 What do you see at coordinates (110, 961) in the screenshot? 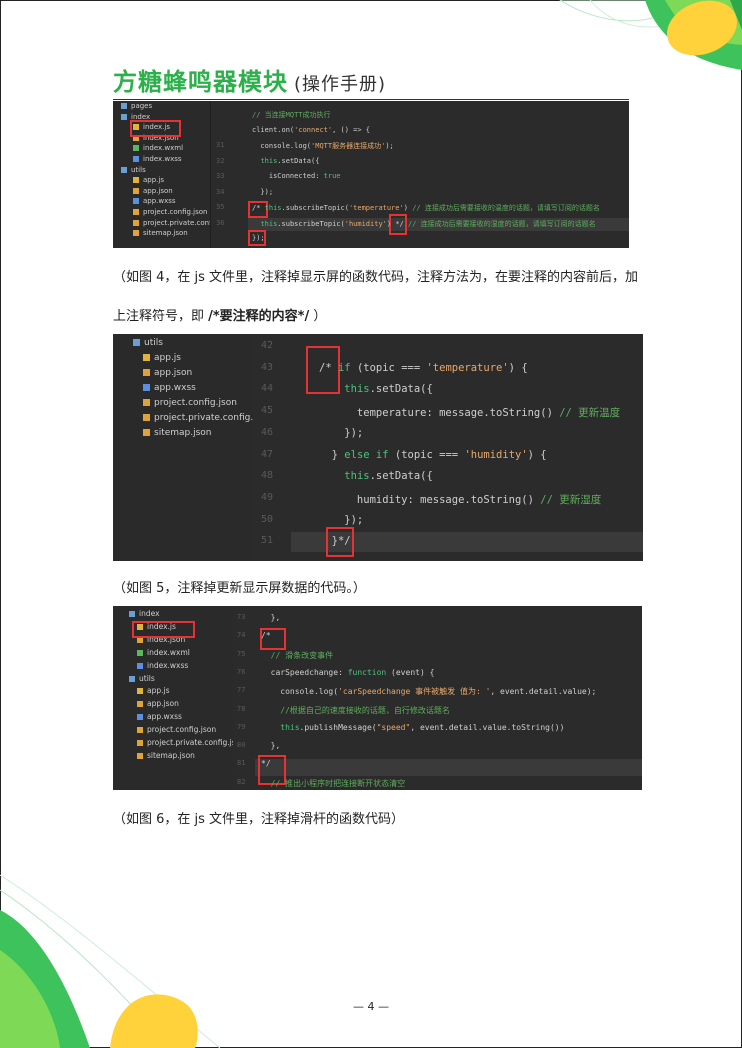
I see `bottom-left-decoration` at bounding box center [110, 961].